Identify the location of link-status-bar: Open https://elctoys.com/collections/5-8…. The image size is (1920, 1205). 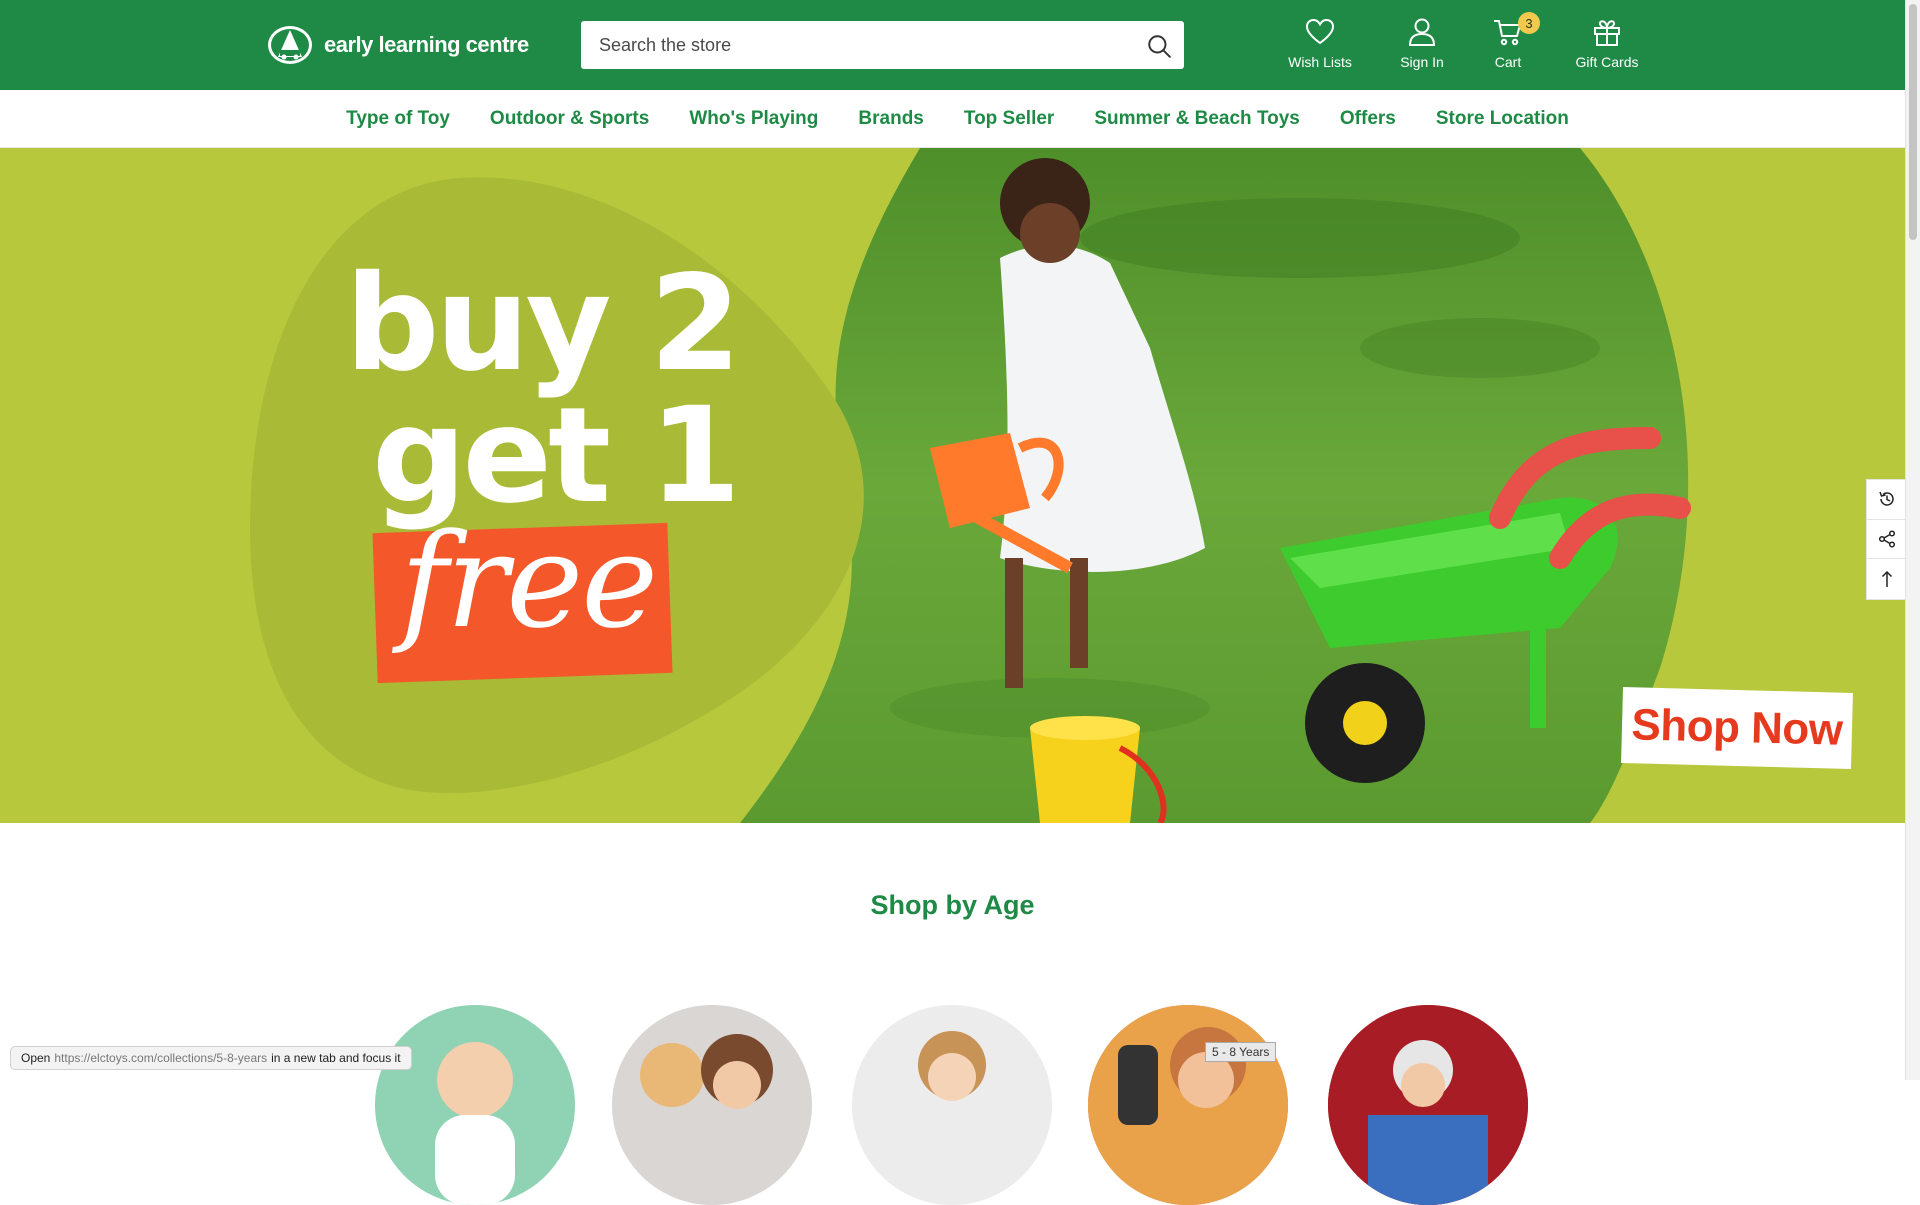
(211, 1058).